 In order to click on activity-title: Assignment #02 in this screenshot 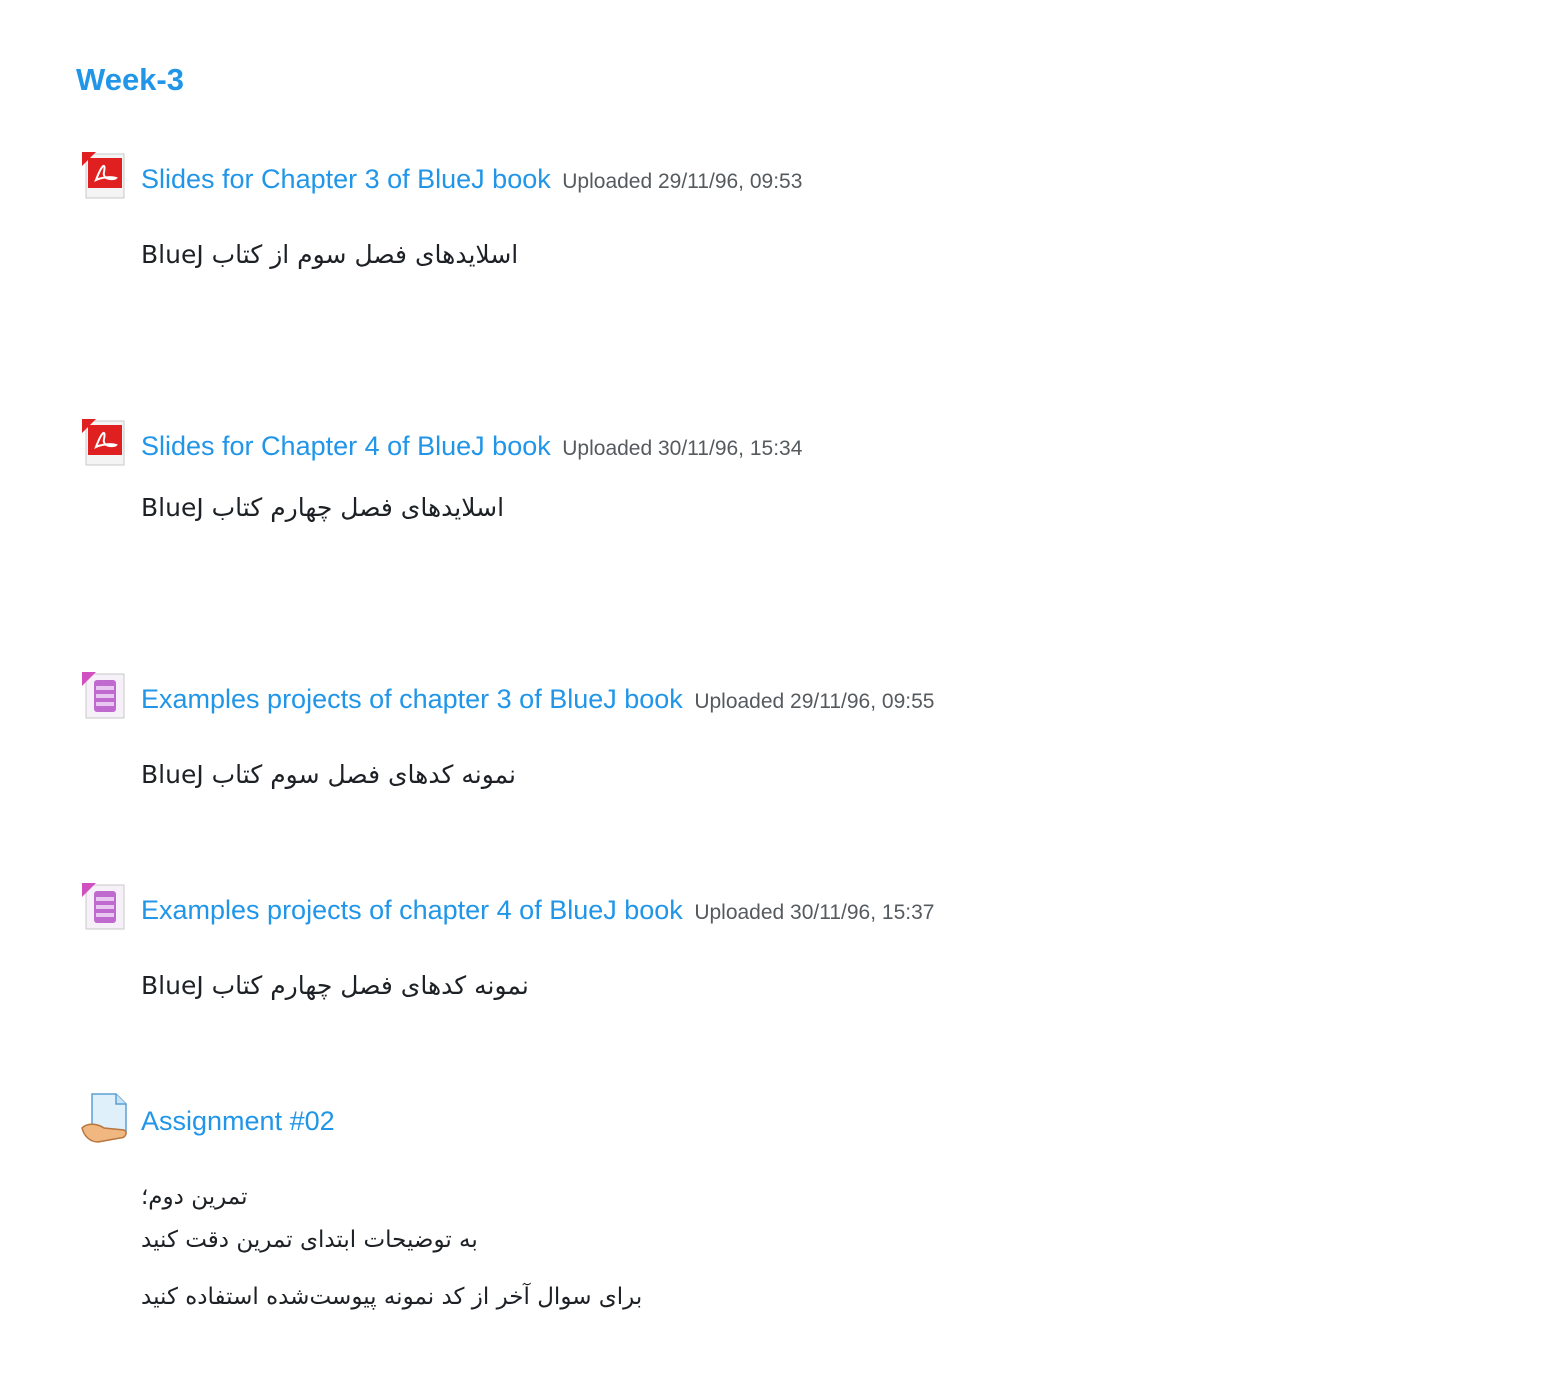, I will do `click(238, 1121)`.